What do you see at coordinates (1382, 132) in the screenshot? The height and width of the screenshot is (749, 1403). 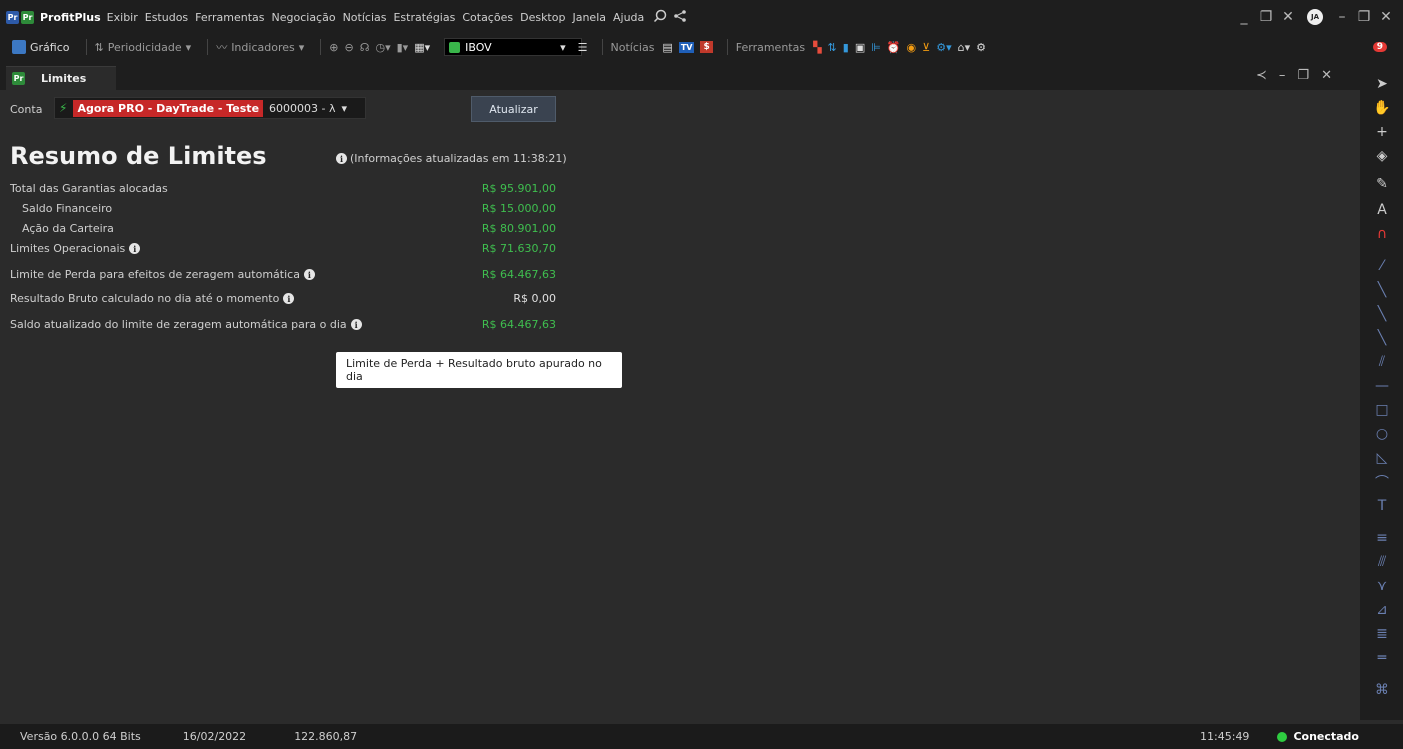 I see `crosshair-icon: +` at bounding box center [1382, 132].